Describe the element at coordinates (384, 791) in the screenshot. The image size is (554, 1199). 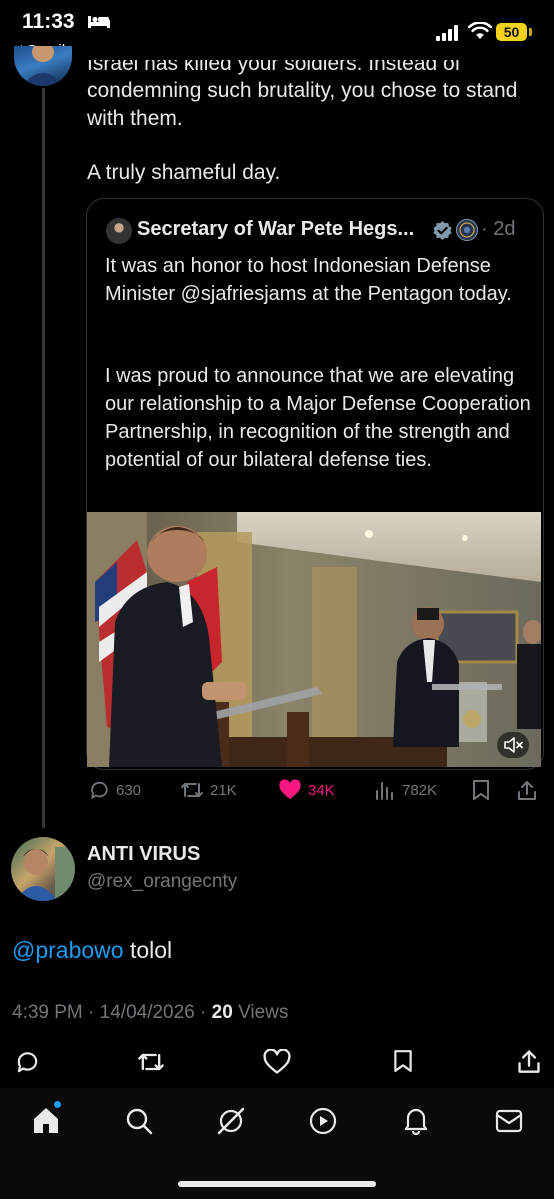
I see `views-icon` at that location.